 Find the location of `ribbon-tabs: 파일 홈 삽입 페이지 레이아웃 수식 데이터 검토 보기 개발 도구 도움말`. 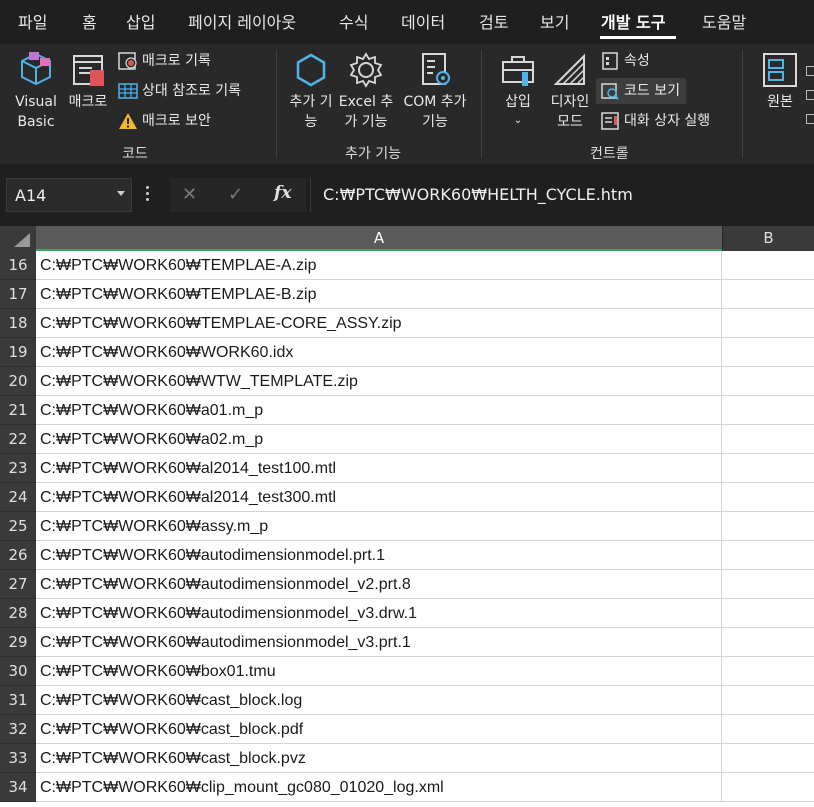

ribbon-tabs: 파일 홈 삽입 페이지 레이아웃 수식 데이터 검토 보기 개발 도구 도움말 is located at coordinates (407, 22).